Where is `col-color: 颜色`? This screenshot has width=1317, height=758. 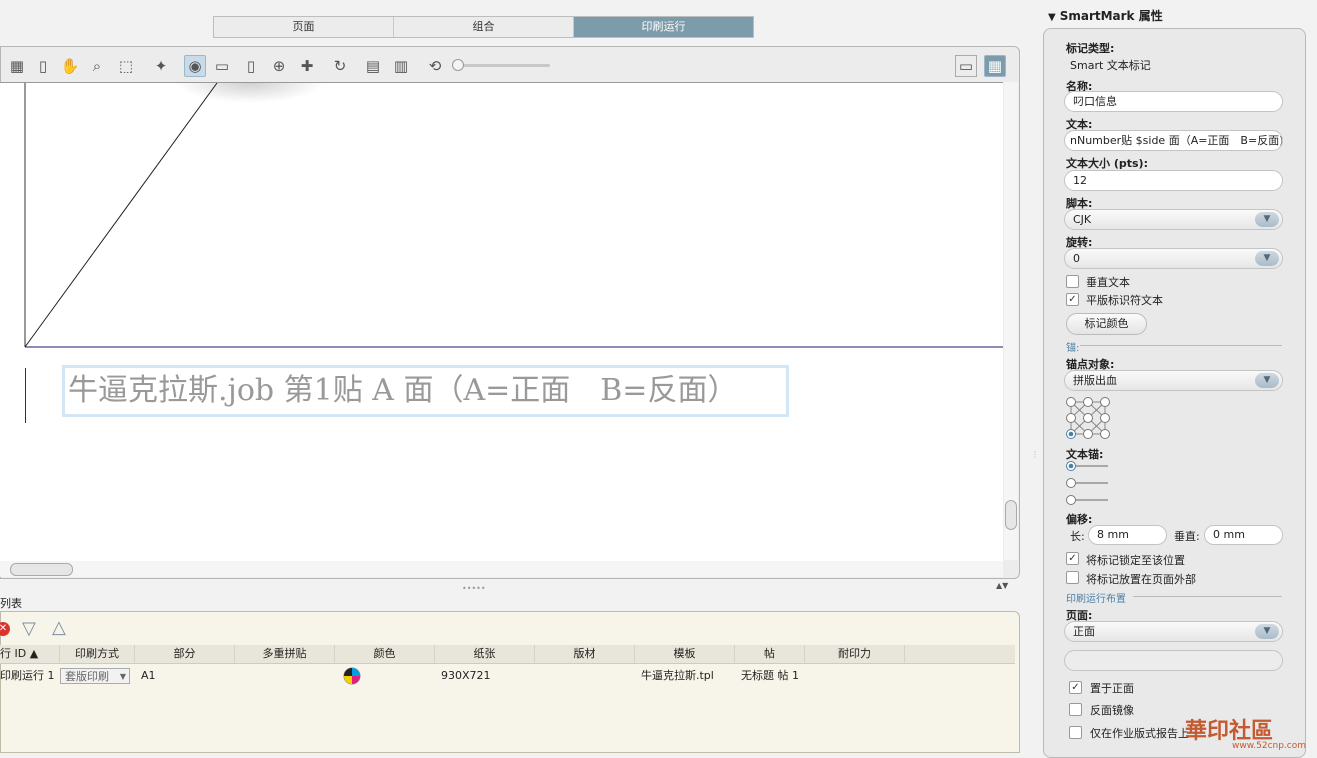 col-color: 颜色 is located at coordinates (385, 654).